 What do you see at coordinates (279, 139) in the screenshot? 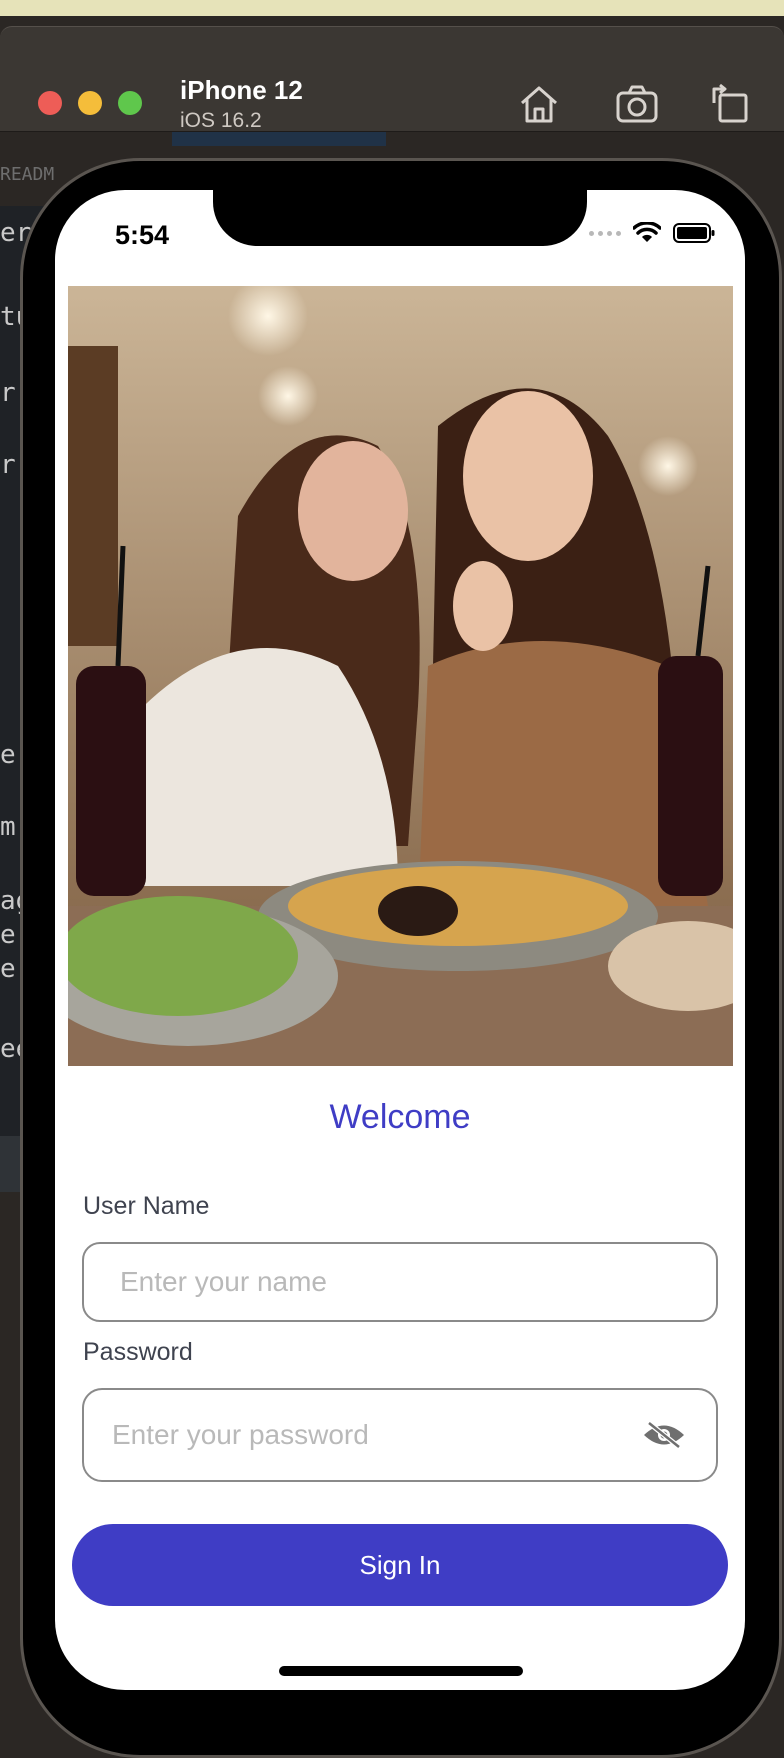
I see `editor-tab` at bounding box center [279, 139].